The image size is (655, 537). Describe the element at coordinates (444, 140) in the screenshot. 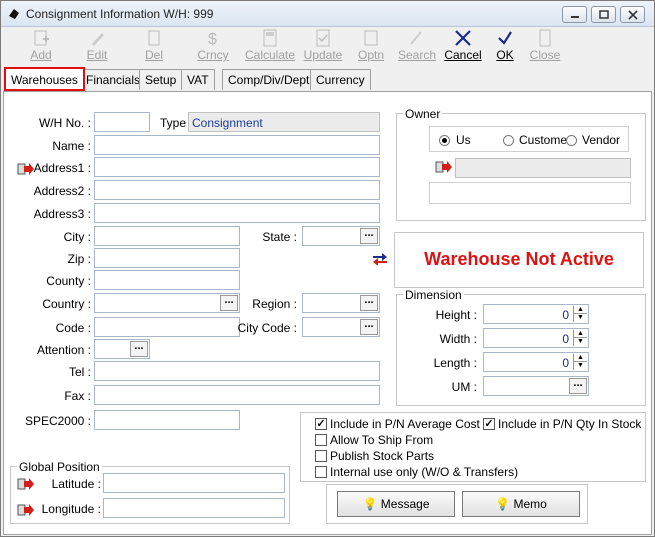

I see `owner-us-radio` at that location.